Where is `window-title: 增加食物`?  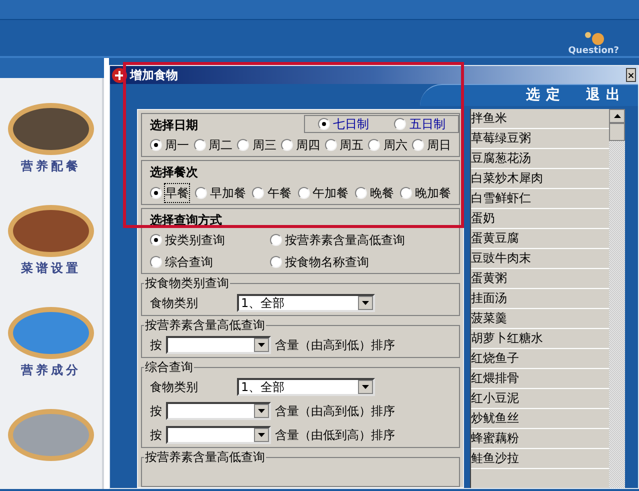 window-title: 增加食物 is located at coordinates (154, 75).